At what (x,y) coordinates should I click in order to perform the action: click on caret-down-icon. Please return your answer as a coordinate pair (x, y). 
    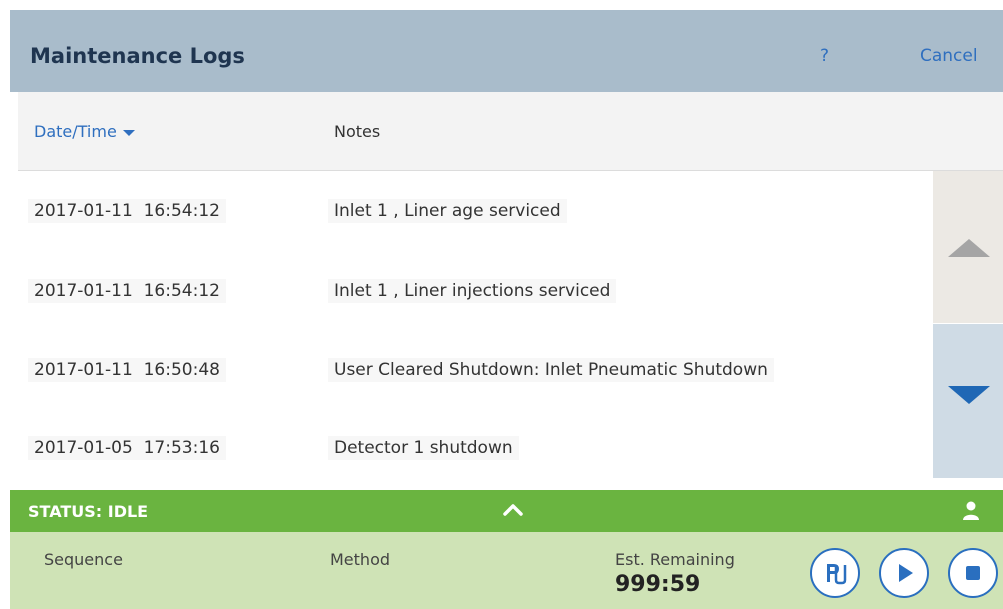
    Looking at the image, I should click on (128, 132).